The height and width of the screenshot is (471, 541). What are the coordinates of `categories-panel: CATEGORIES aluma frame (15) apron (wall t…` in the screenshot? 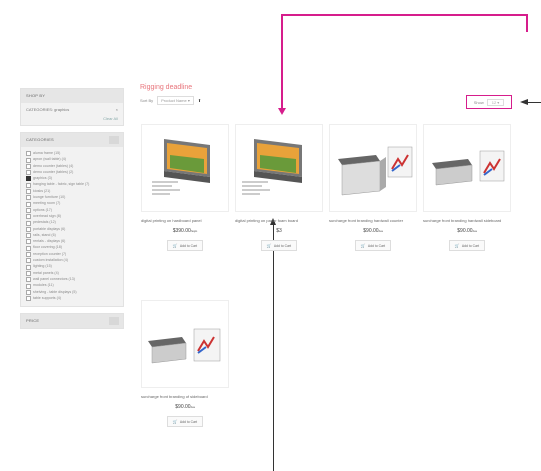 It's located at (72, 220).